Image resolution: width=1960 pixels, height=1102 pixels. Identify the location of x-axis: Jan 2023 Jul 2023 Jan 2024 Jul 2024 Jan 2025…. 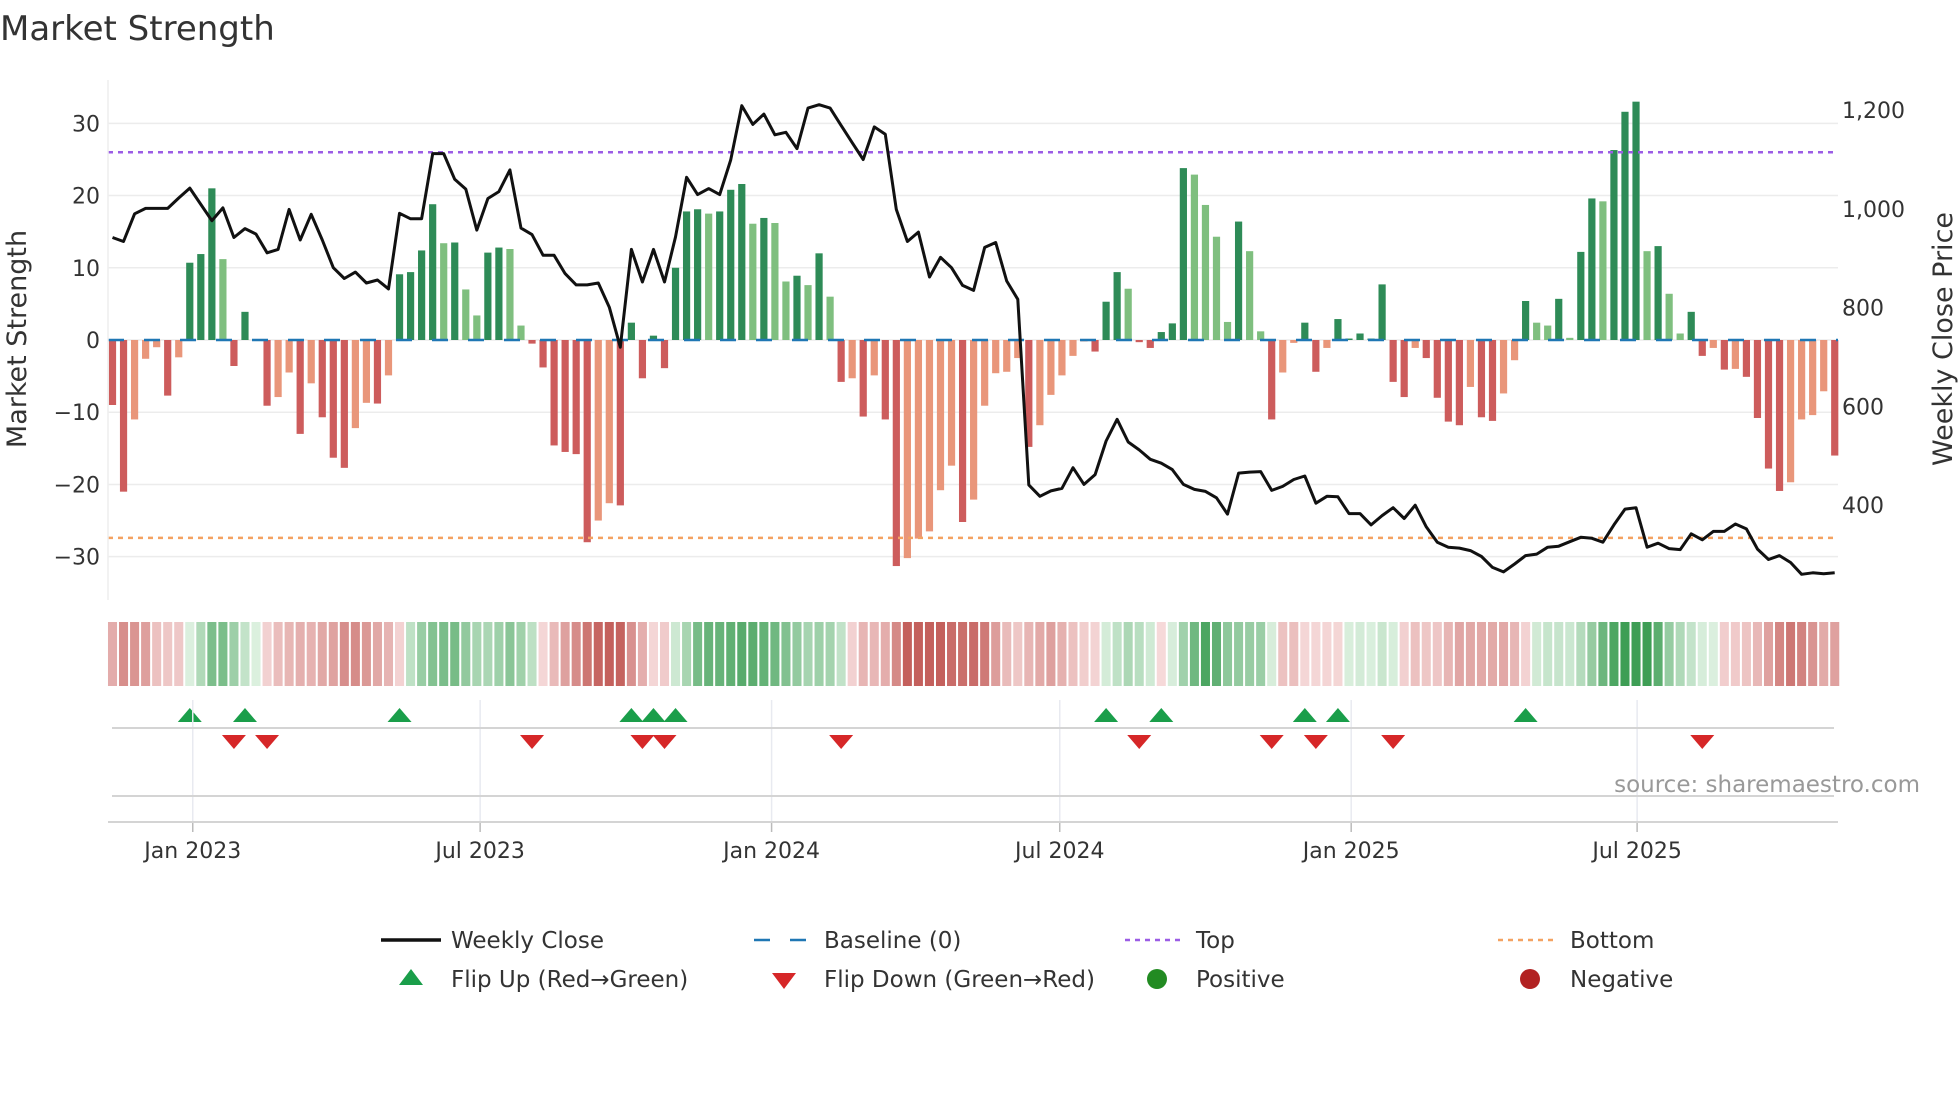
(973, 782).